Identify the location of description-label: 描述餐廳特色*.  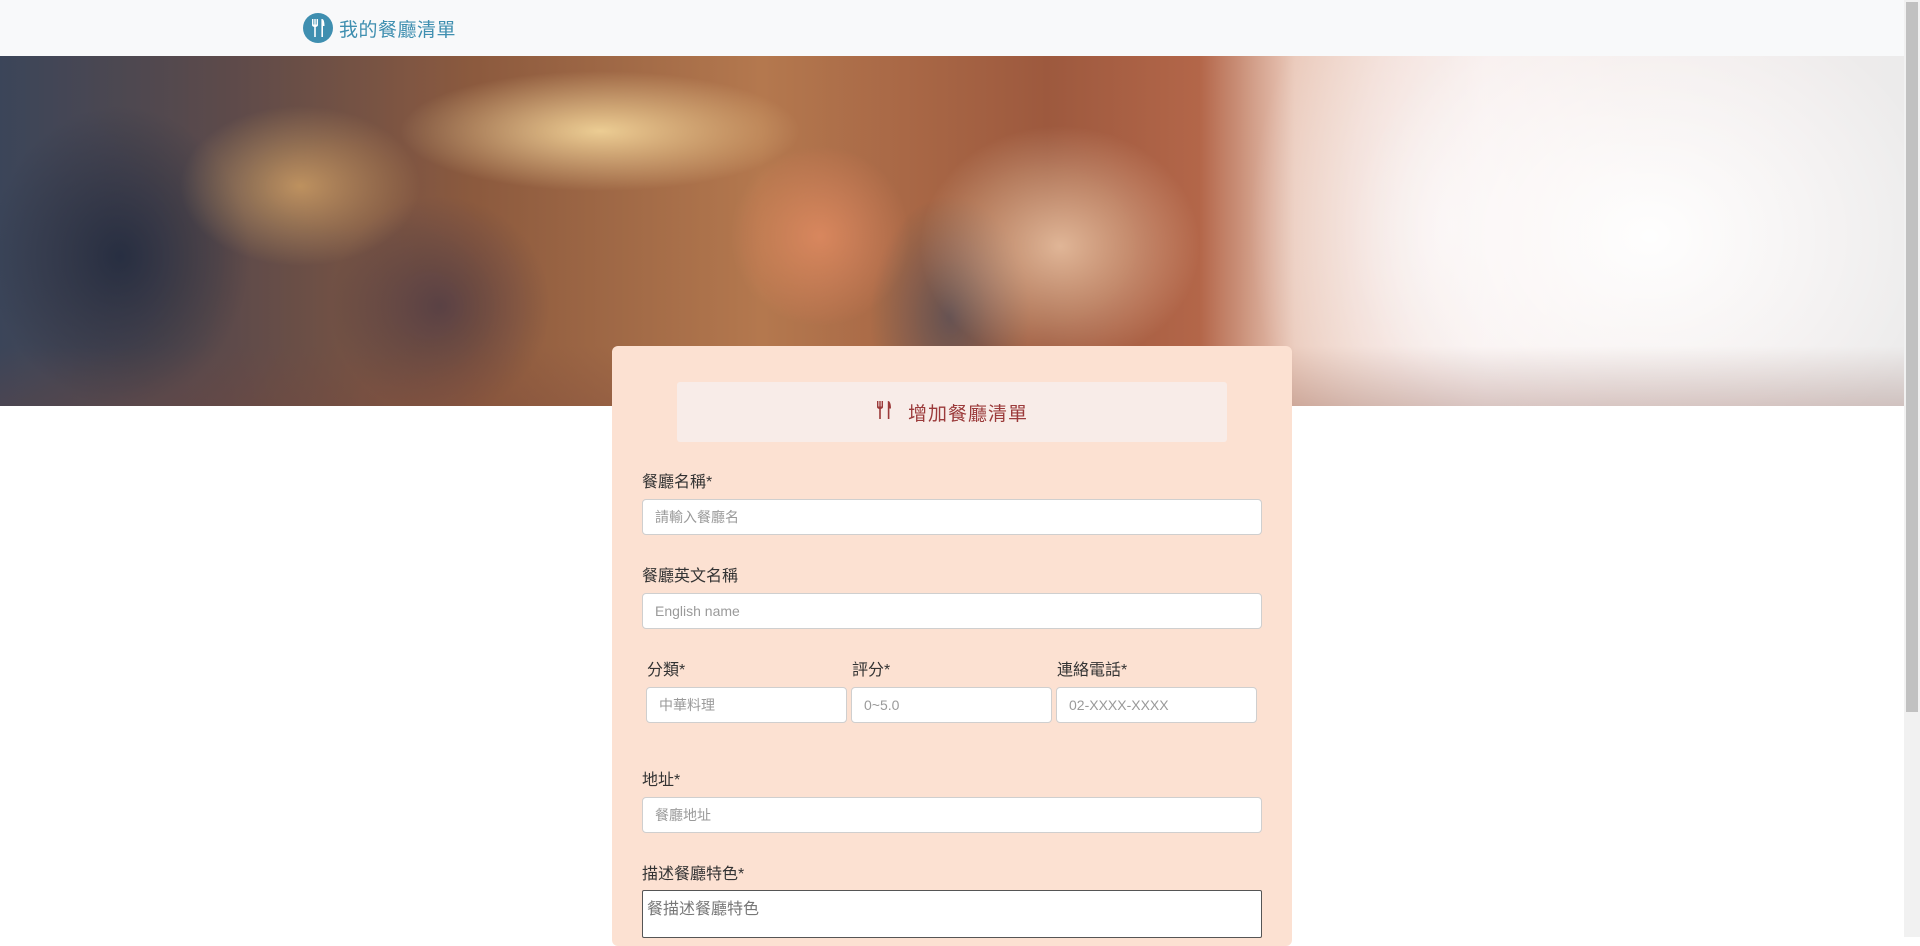
(693, 874).